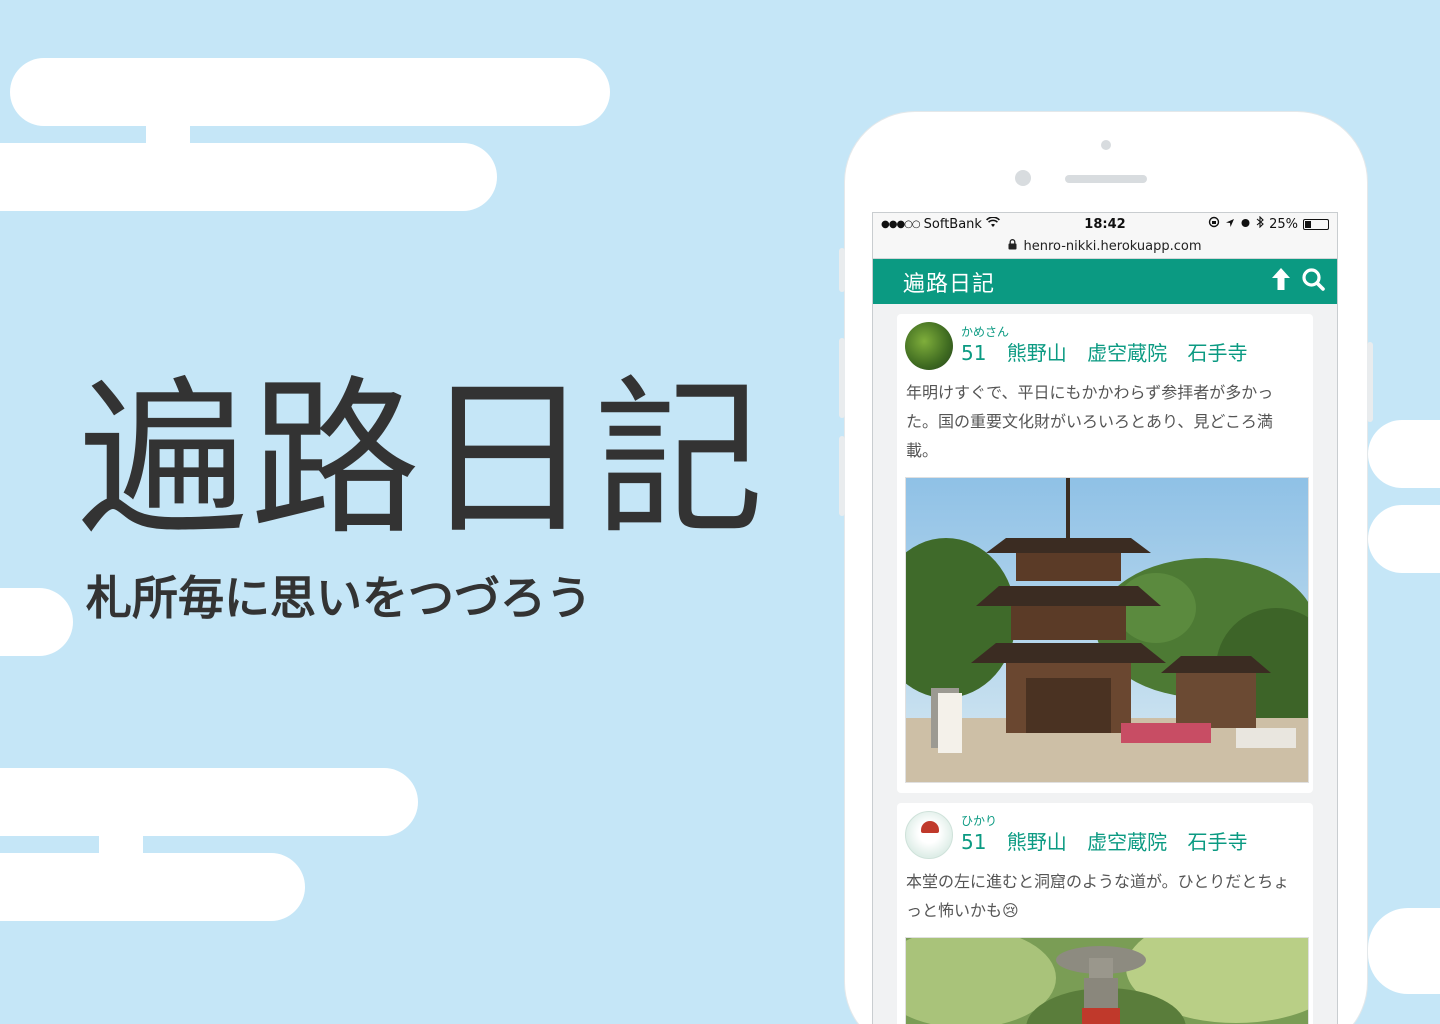 The width and height of the screenshot is (1440, 1024). Describe the element at coordinates (1313, 282) in the screenshot. I see `search-icon` at that location.